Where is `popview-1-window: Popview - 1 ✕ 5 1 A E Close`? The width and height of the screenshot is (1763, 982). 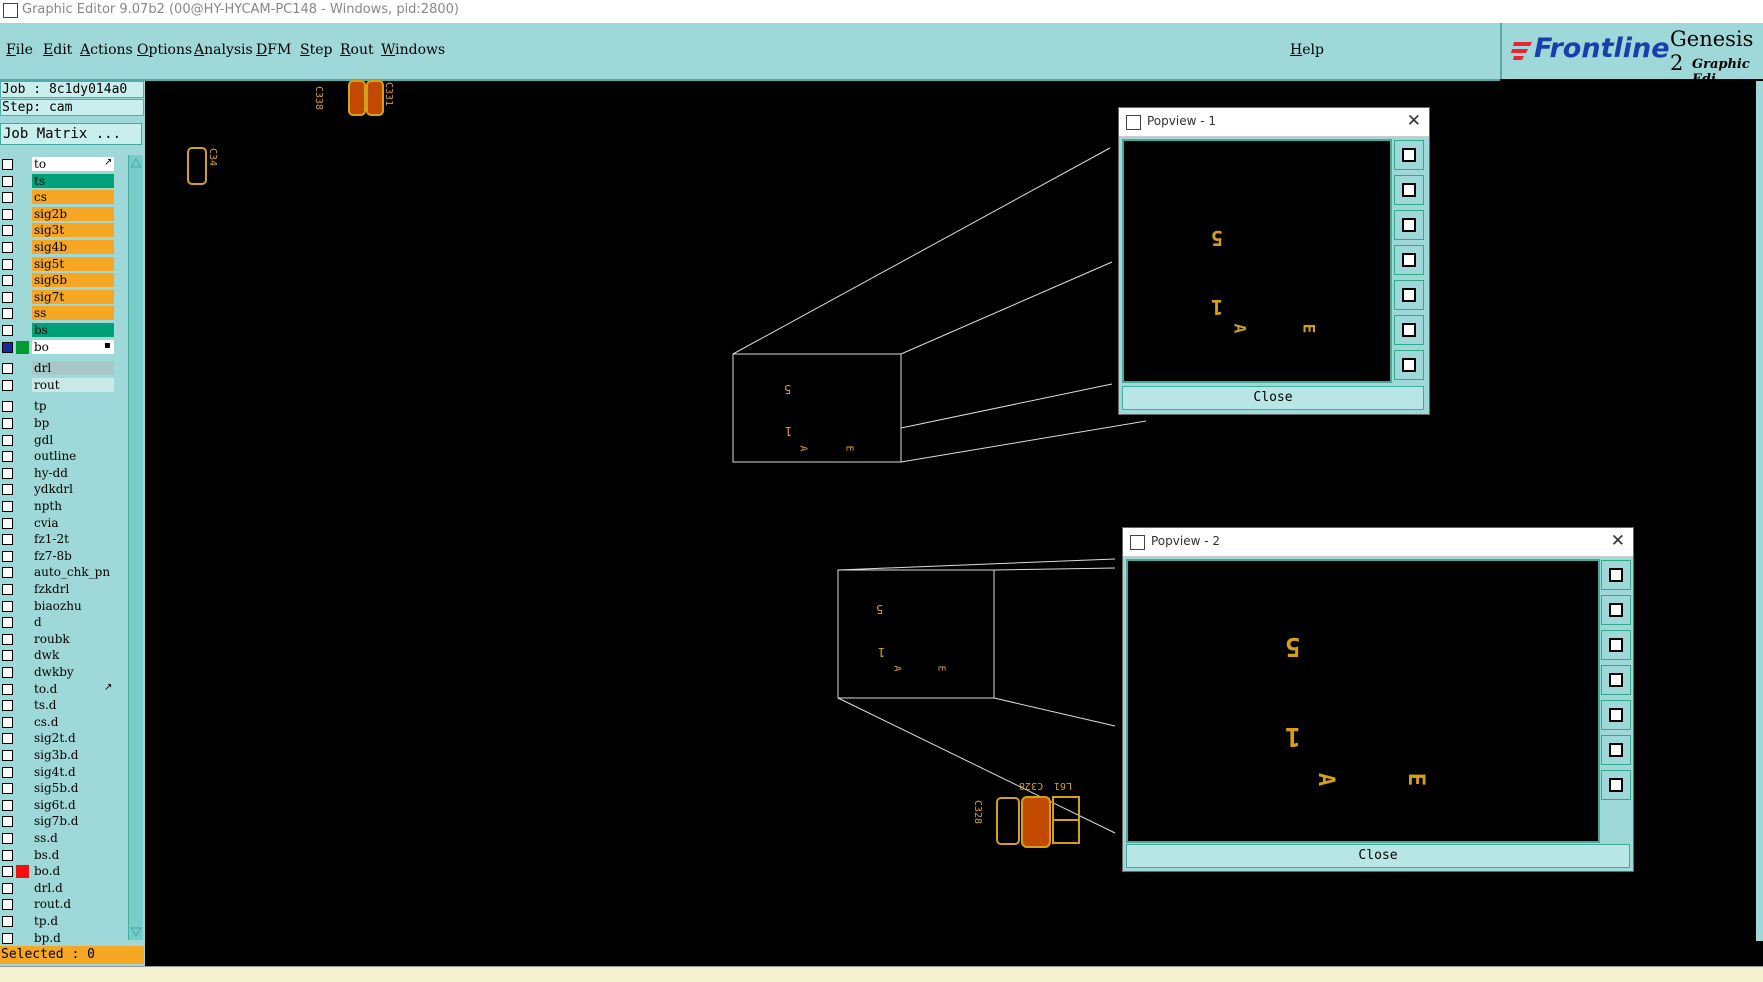
popview-1-window: Popview - 1 ✕ 5 1 A E Close is located at coordinates (1274, 261).